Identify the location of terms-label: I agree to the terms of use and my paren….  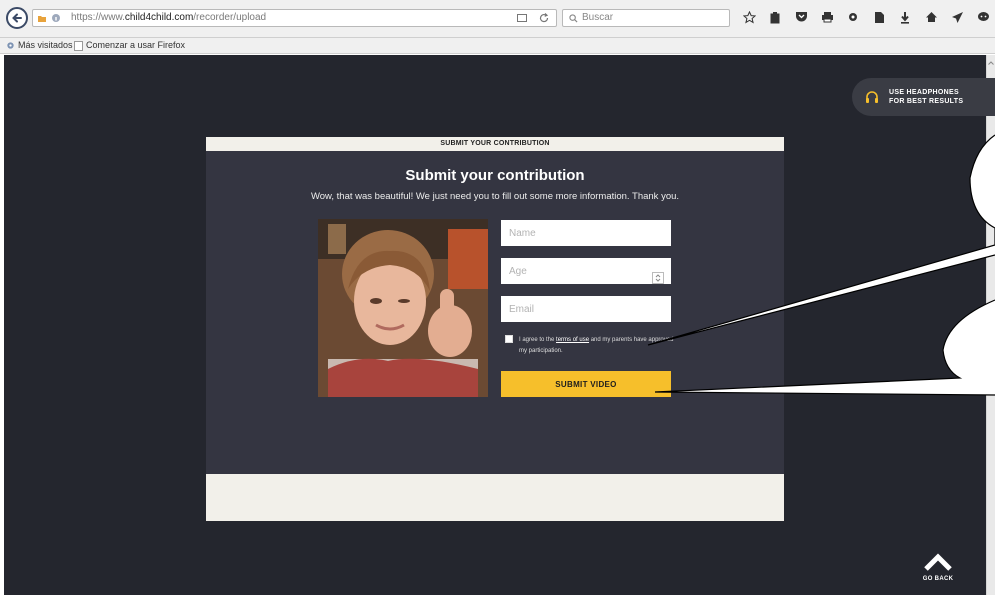
(599, 346).